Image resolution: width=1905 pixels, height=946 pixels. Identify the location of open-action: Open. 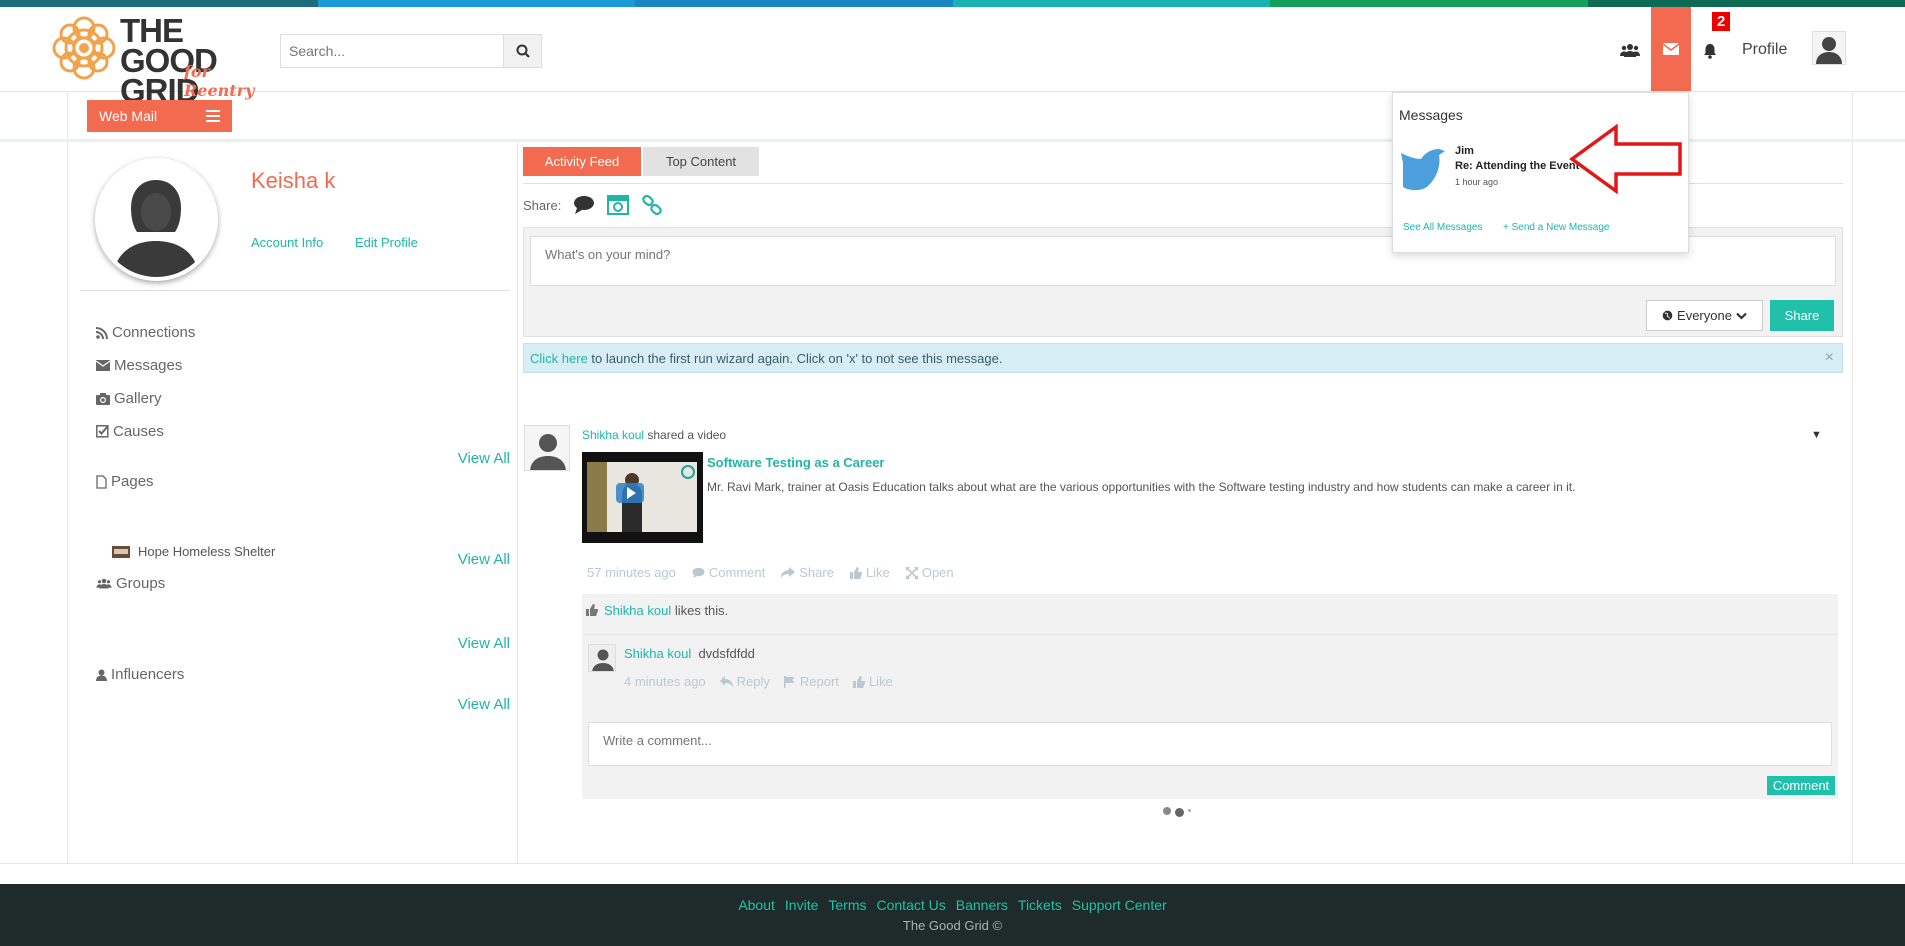
(929, 572).